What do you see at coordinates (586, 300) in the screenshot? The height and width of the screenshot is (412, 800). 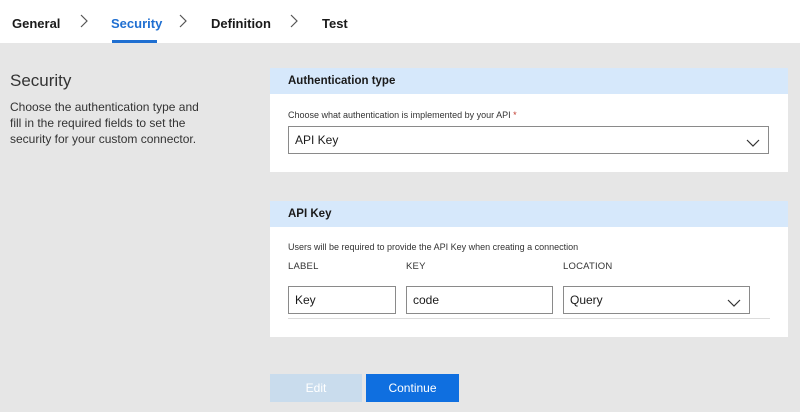 I see `dropdown-selected-value: Query` at bounding box center [586, 300].